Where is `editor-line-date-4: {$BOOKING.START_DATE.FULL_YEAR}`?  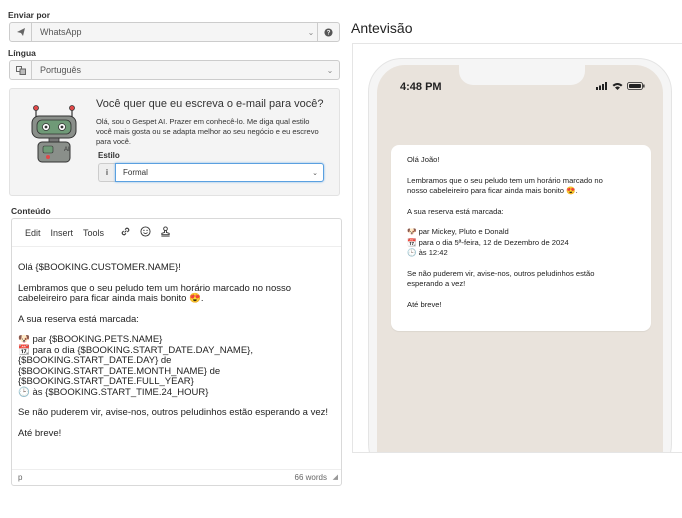
editor-line-date-4: {$BOOKING.START_DATE.FULL_YEAR} is located at coordinates (106, 381).